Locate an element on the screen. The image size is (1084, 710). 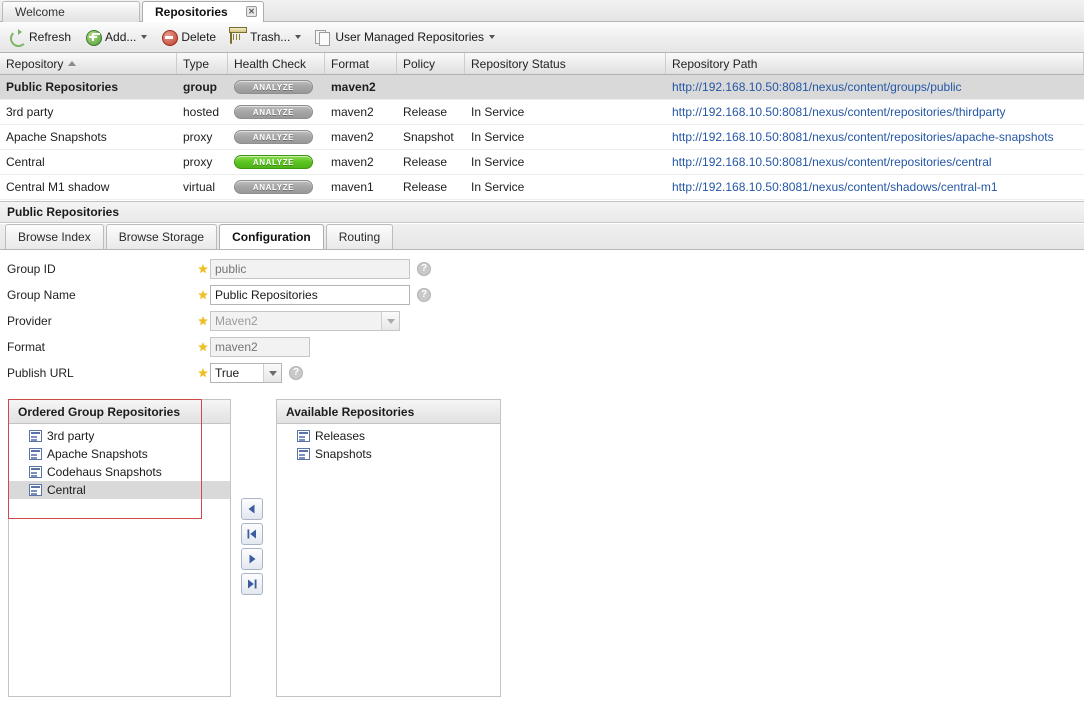
list-item: Codehaus Snapshots is located at coordinates (119, 472).